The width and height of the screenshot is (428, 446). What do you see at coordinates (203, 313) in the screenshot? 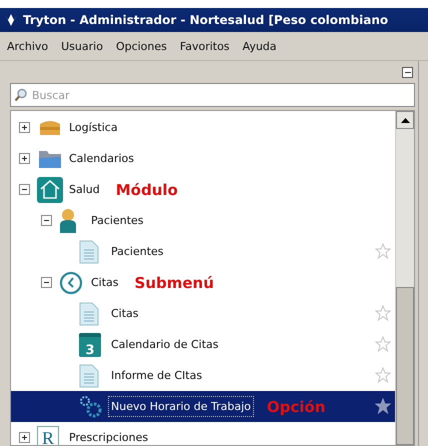
I see `tree-item: Citas` at bounding box center [203, 313].